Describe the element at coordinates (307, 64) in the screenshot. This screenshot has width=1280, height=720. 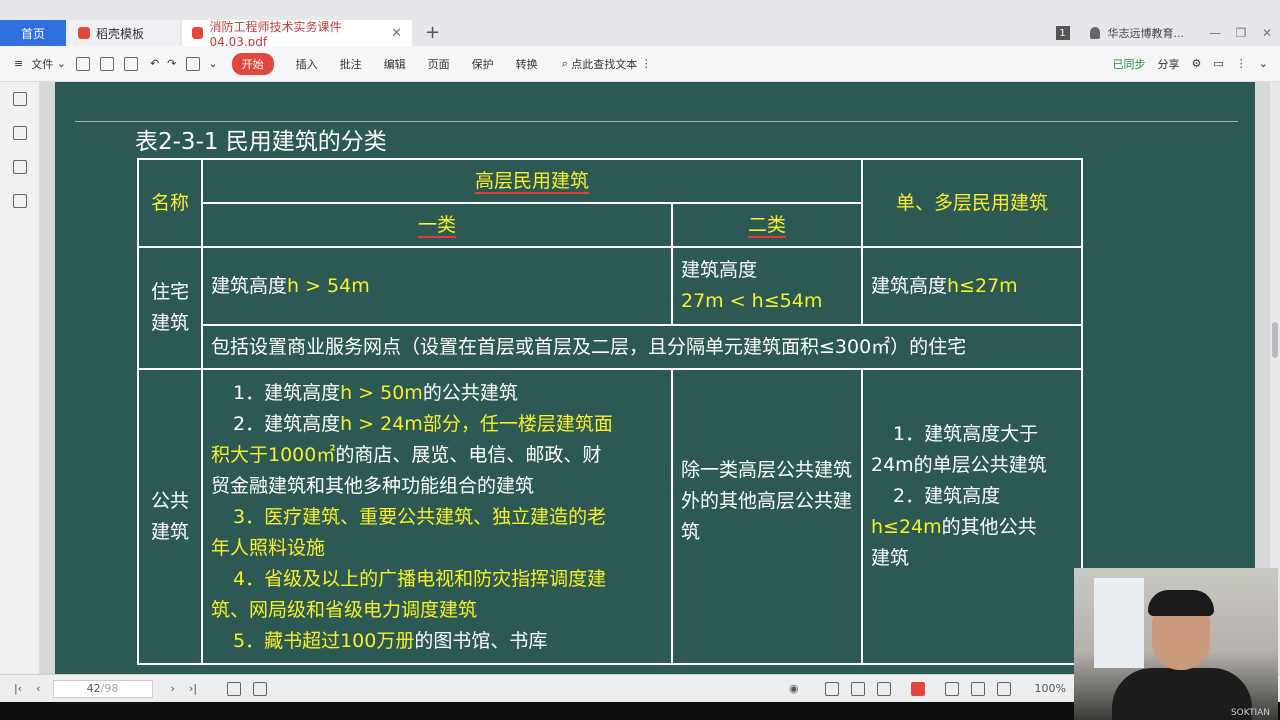
I see `tab-insert: 插入` at that location.